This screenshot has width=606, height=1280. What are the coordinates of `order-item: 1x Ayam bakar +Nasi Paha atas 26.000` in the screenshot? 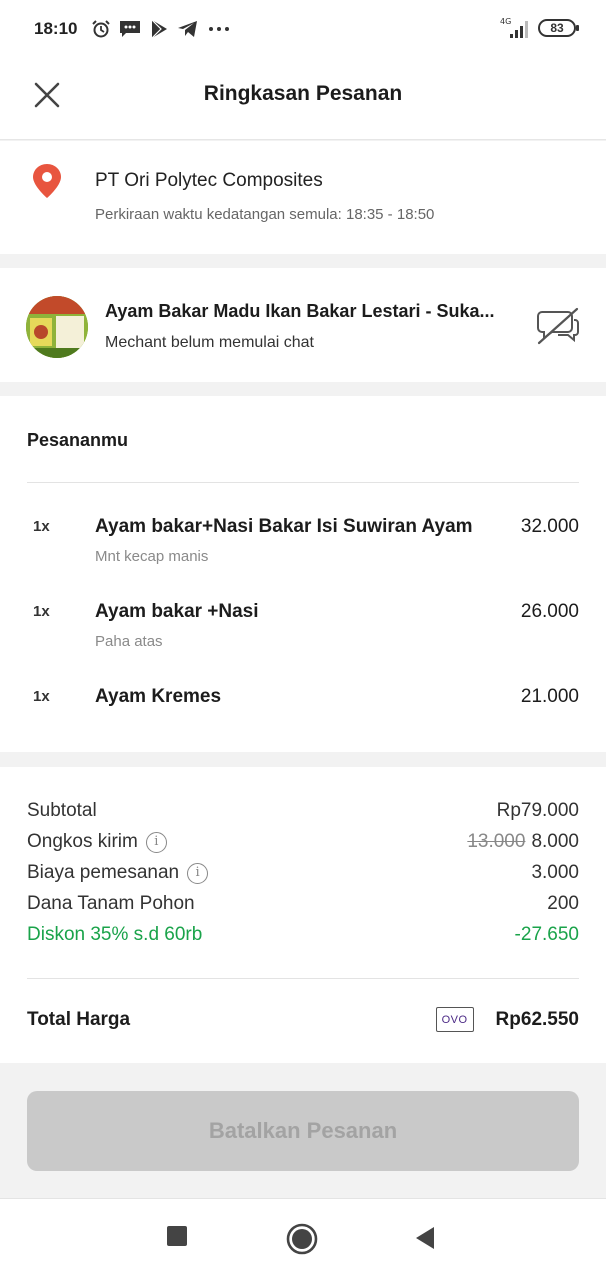 It's located at (303, 636).